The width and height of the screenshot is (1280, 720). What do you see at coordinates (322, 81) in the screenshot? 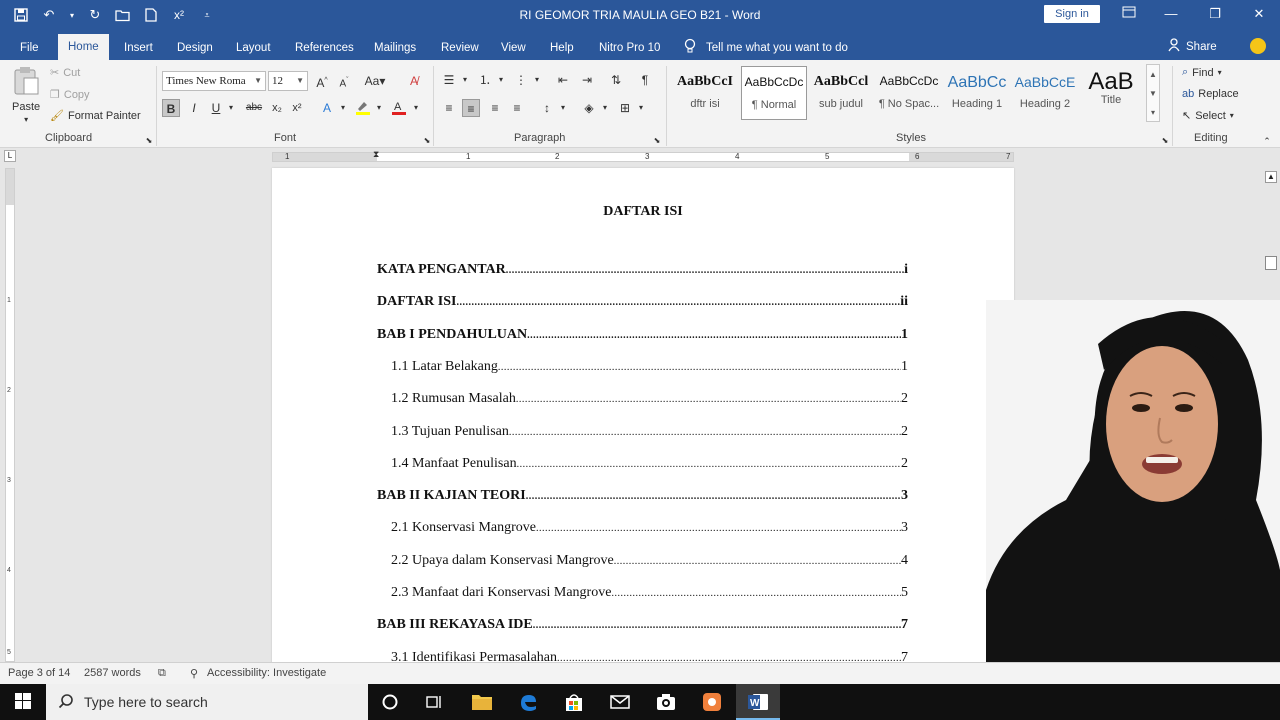
I see `grow-font-icon: A^` at bounding box center [322, 81].